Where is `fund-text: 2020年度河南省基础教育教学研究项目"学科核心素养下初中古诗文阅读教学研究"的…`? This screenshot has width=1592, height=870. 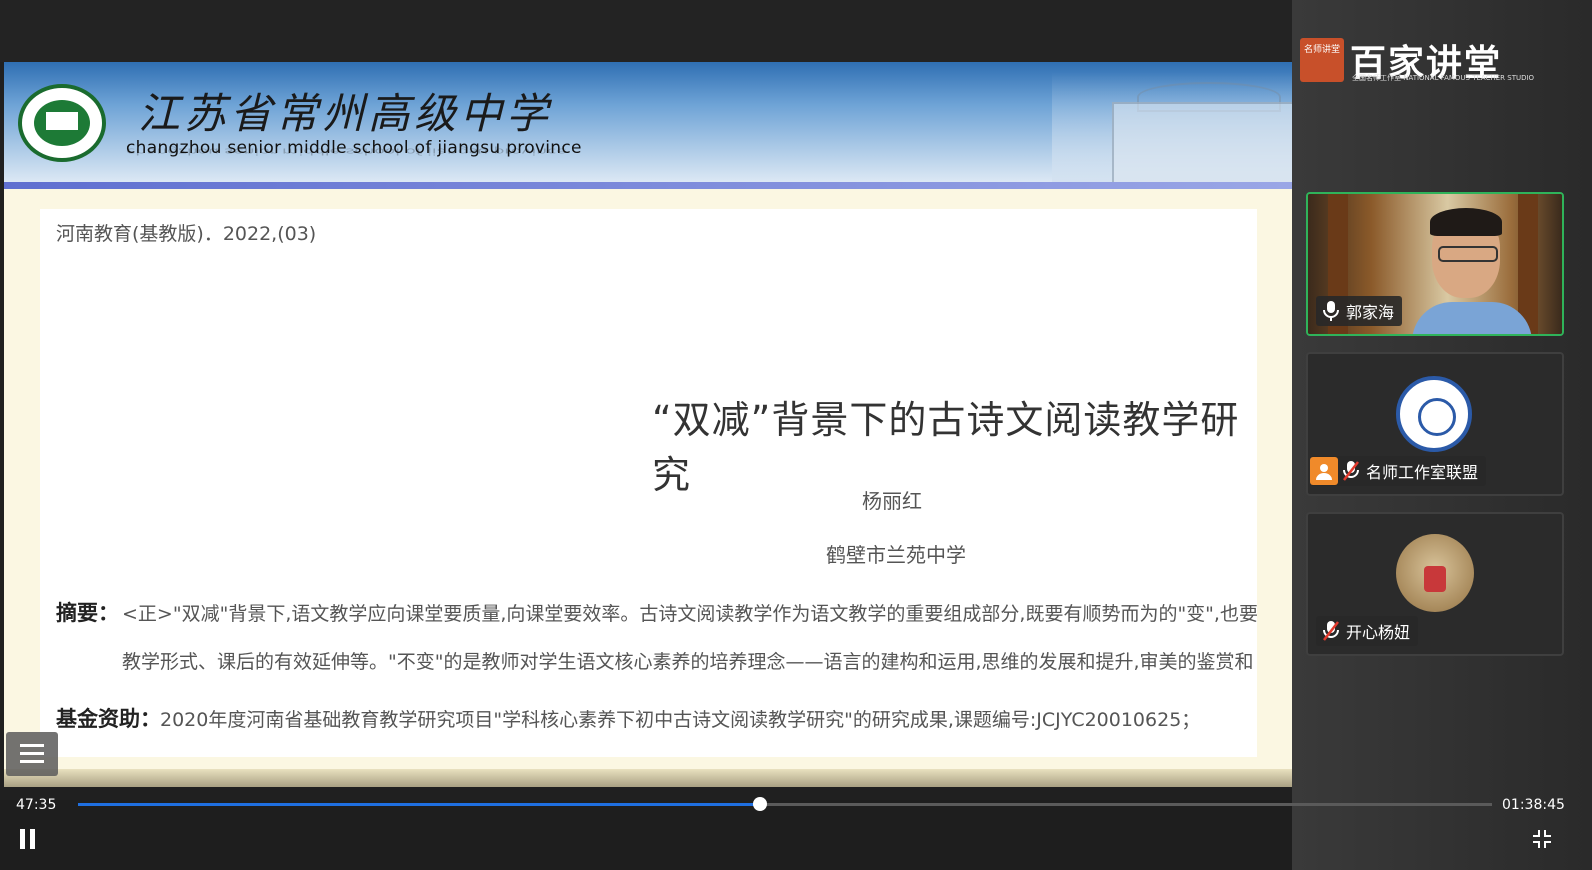 fund-text: 2020年度河南省基础教育教学研究项目"学科核心素养下初中古诗文阅读教学研究"的… is located at coordinates (680, 720).